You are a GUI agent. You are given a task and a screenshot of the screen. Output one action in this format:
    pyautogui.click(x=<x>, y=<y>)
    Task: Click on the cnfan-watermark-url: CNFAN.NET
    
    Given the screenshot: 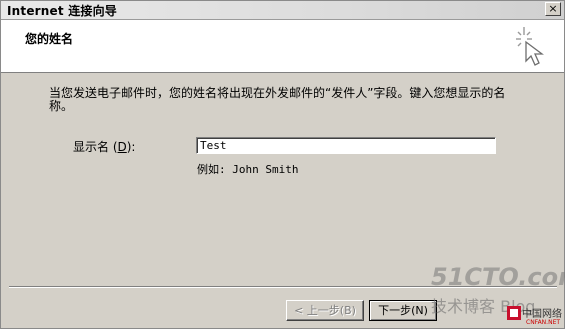 What is the action you would take?
    pyautogui.click(x=543, y=322)
    